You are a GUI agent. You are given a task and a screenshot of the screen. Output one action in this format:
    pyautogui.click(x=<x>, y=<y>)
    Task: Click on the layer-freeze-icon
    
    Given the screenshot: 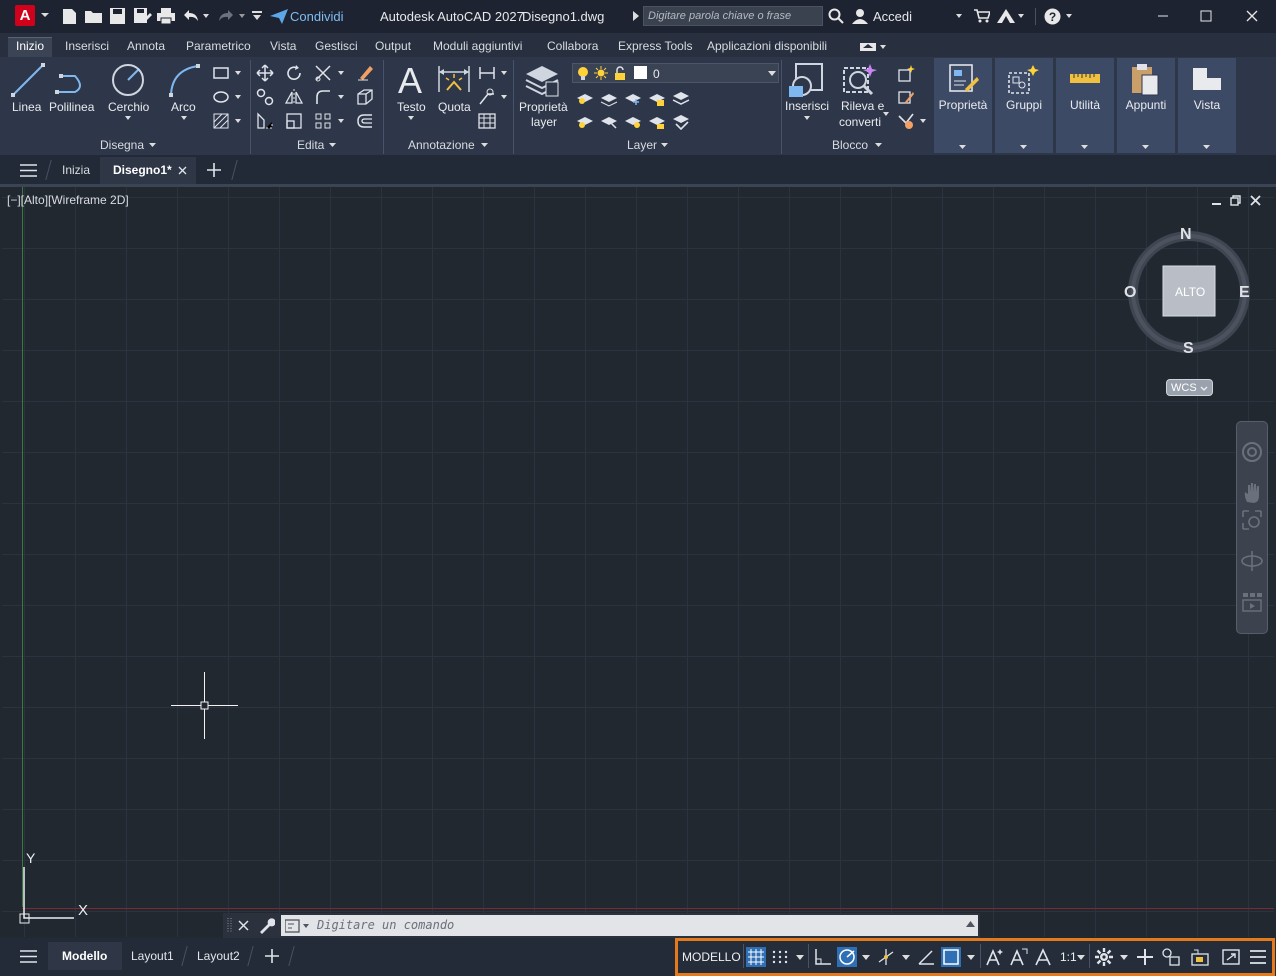 What is the action you would take?
    pyautogui.click(x=633, y=98)
    